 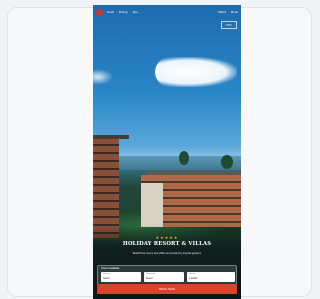 I want to click on hero-headline: HOLIDAY RESORT & VILLAS, so click(x=167, y=244).